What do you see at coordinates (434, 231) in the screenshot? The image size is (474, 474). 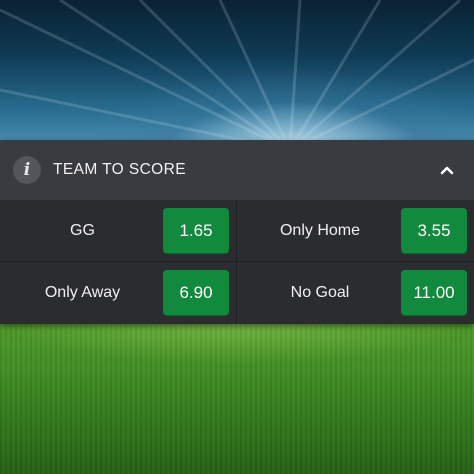 I see `odds-button: 3.55` at bounding box center [434, 231].